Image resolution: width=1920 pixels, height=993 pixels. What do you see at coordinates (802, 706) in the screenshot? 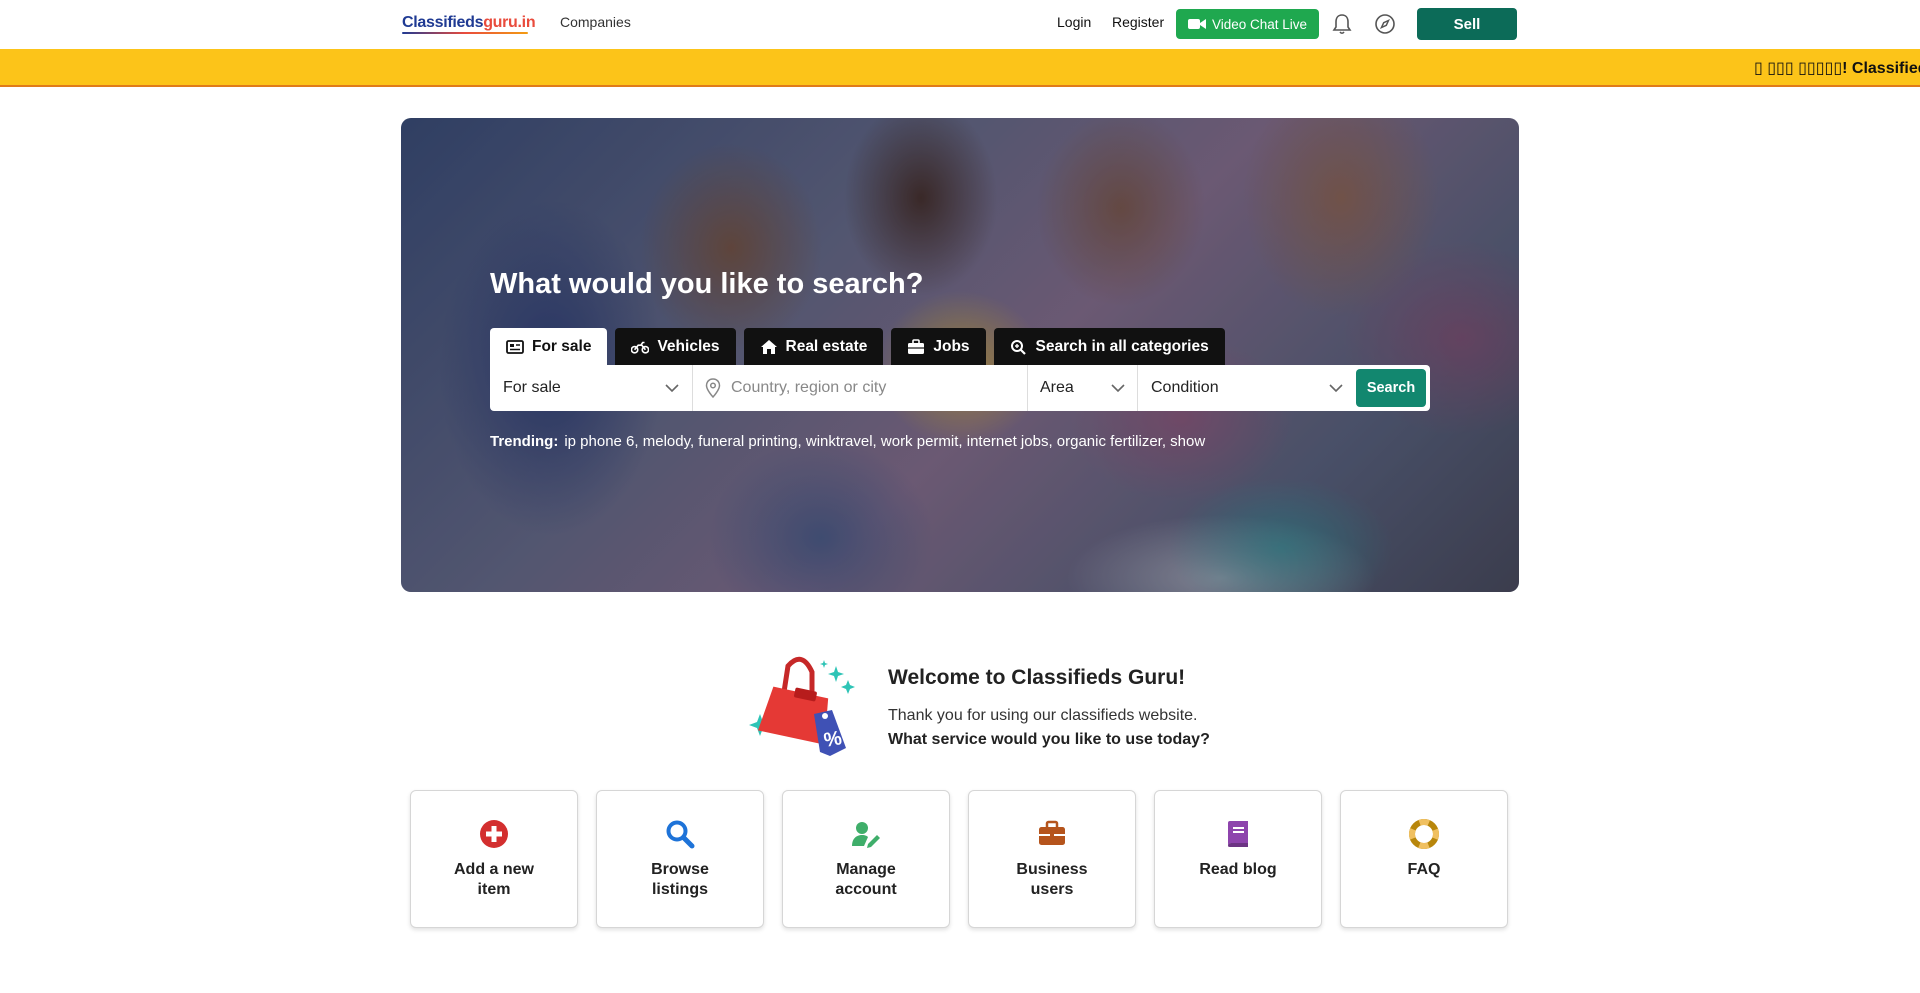
I see `shopping-bag-illustration: %` at bounding box center [802, 706].